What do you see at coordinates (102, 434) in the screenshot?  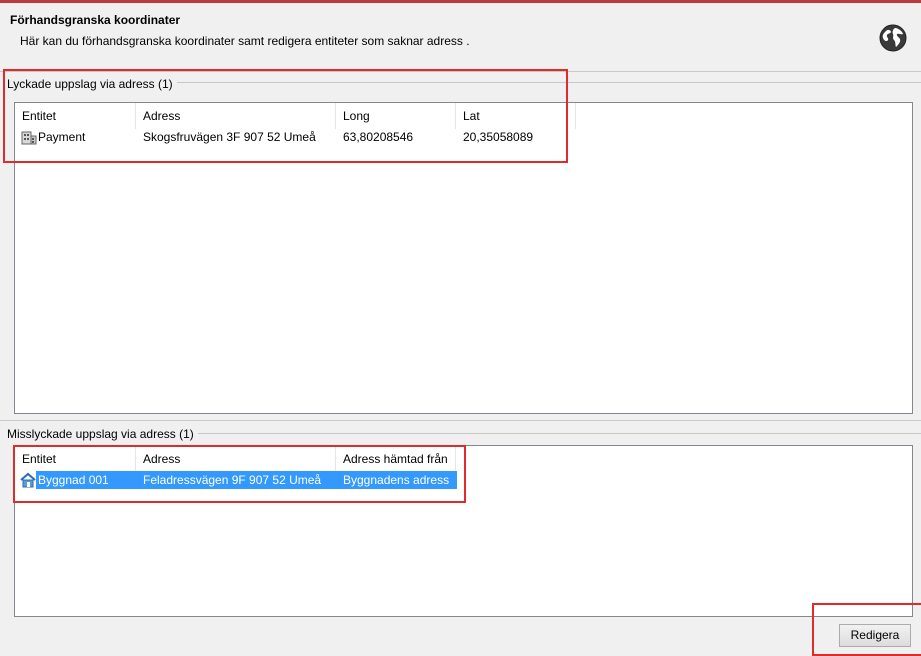 I see `failed-group-label: Misslyckade uppslag via adress (1)` at bounding box center [102, 434].